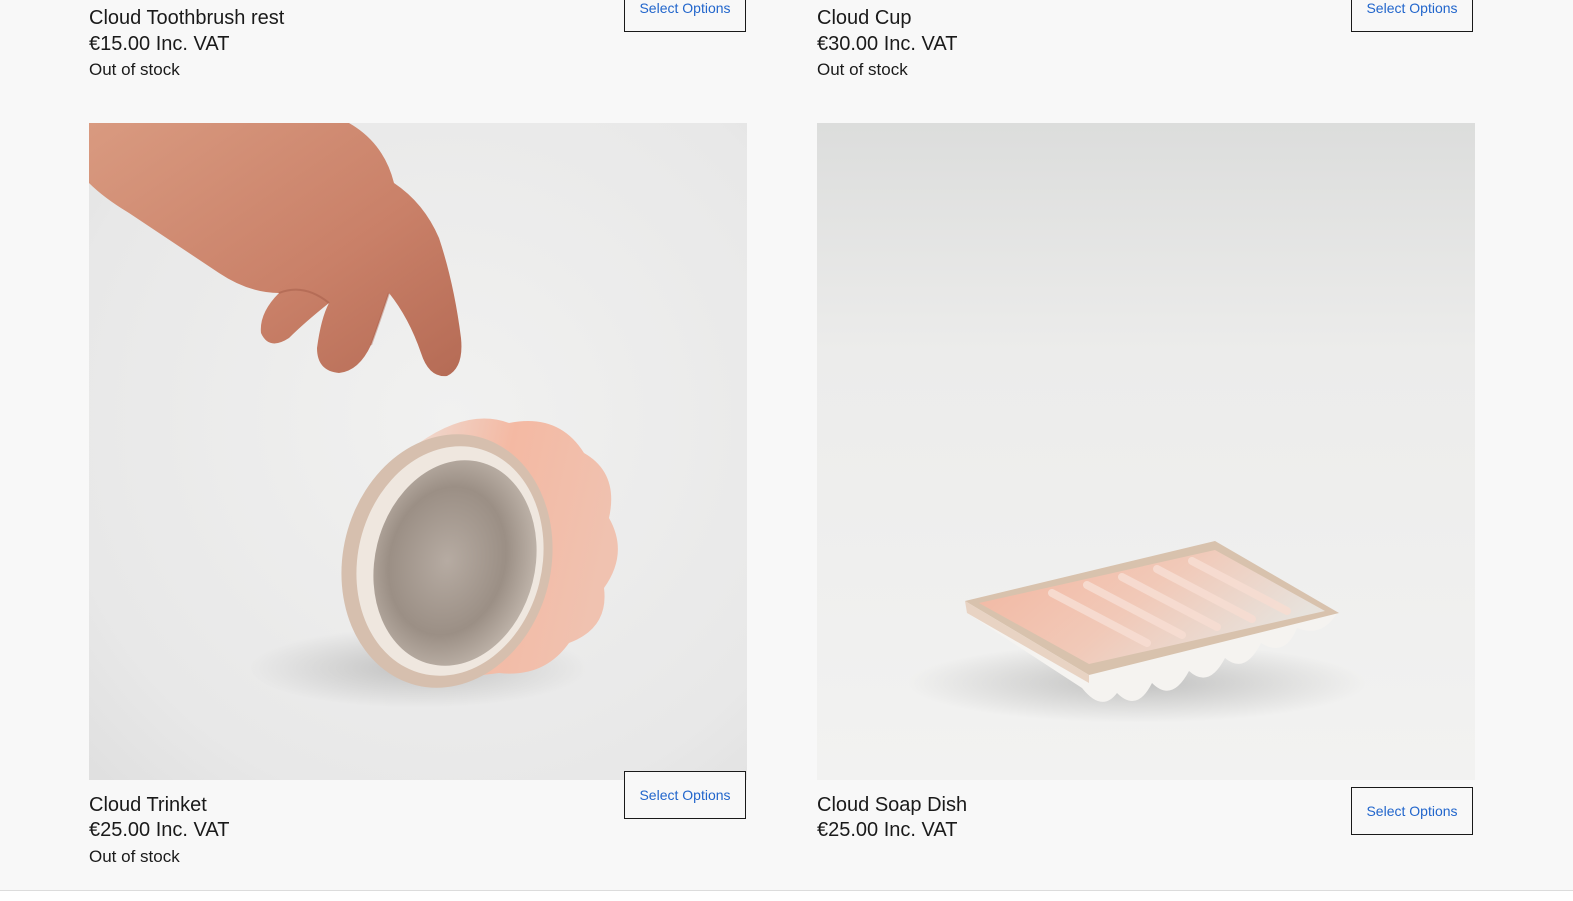  I want to click on product-price: €30.00 Inc. VAT, so click(887, 44).